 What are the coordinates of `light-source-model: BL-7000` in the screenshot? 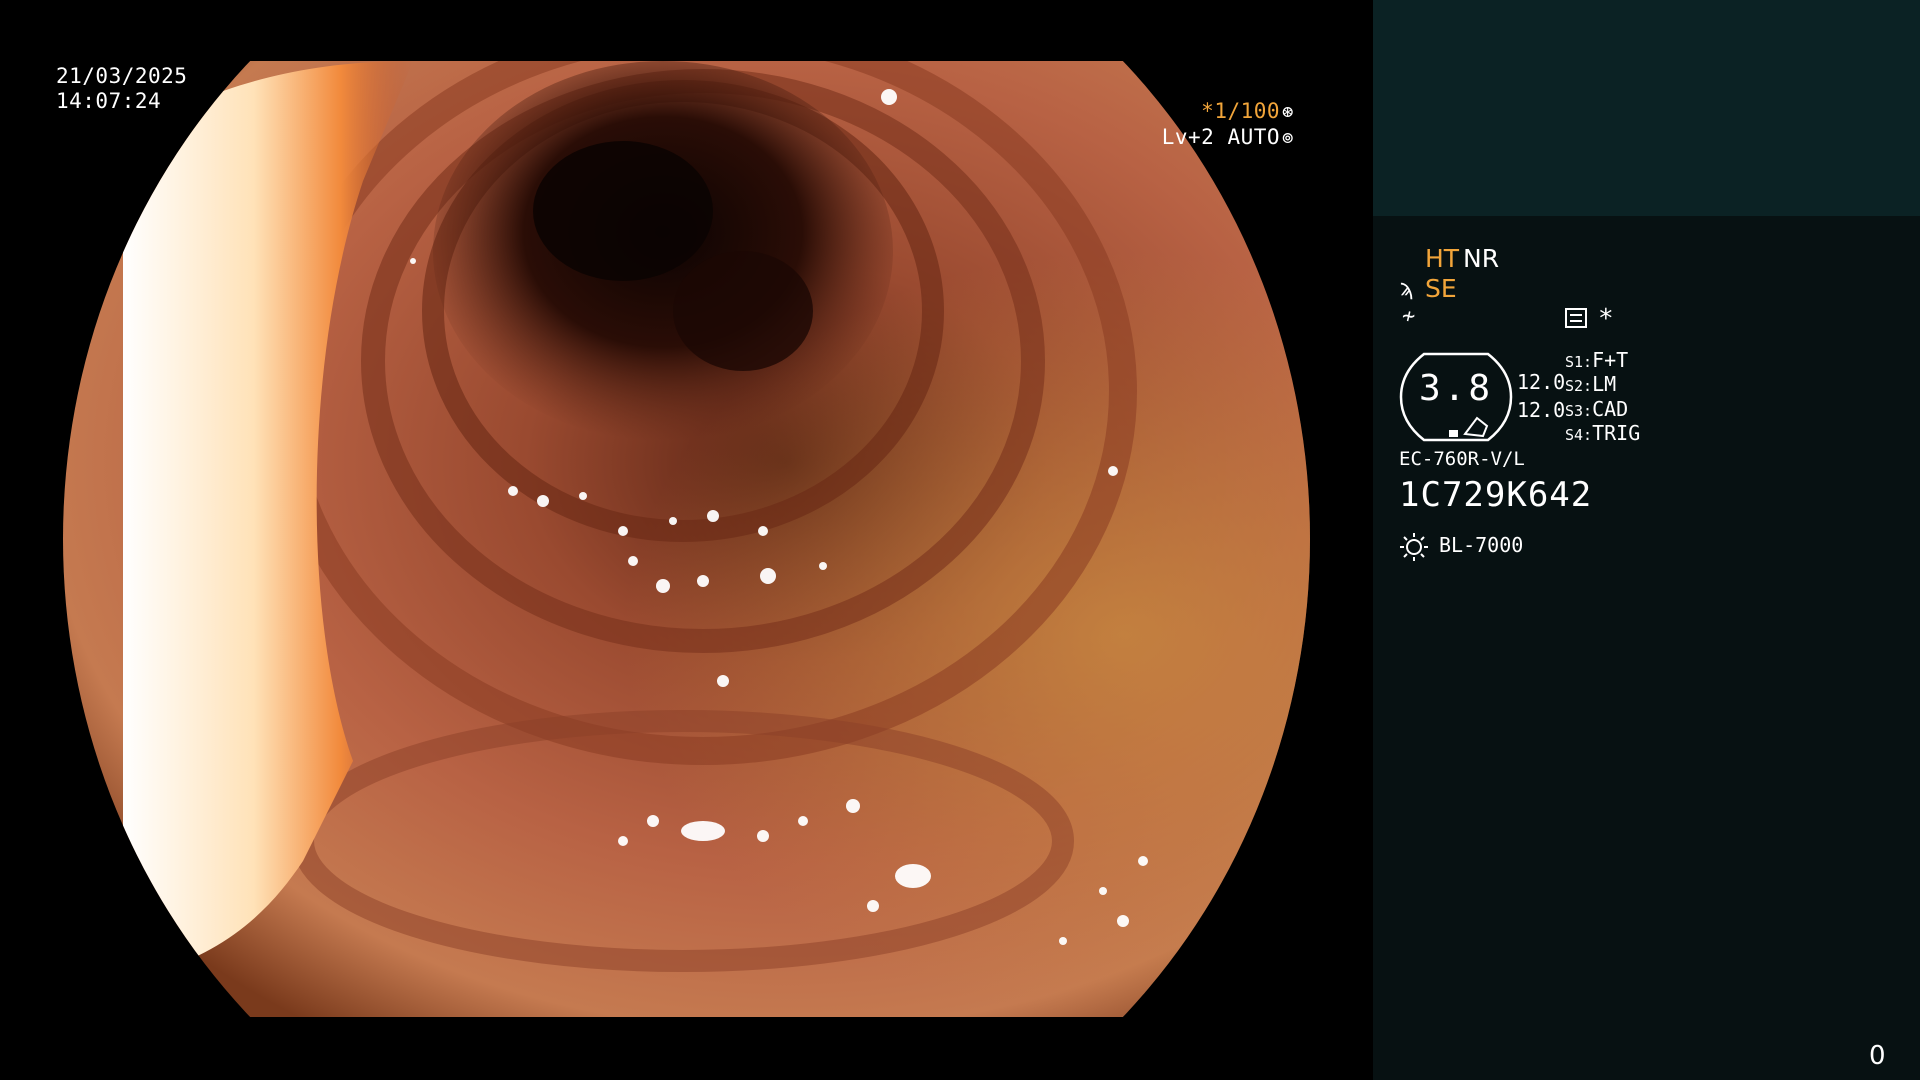 It's located at (1481, 545).